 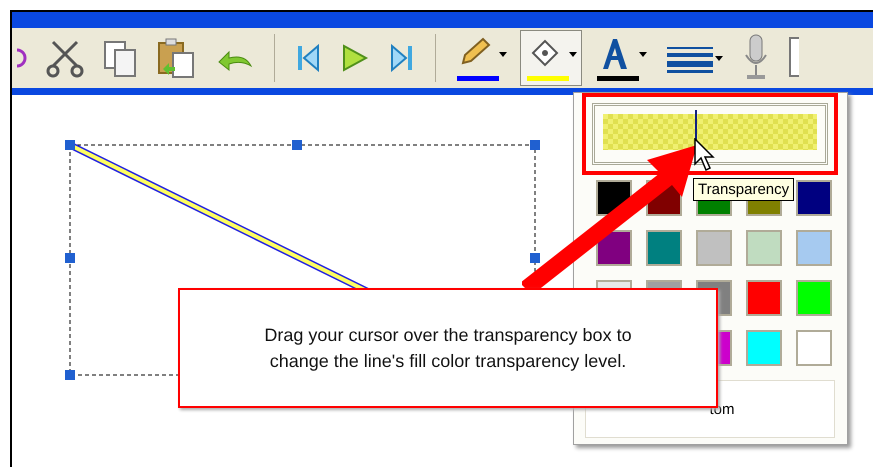 I want to click on transparency-tooltip: Transparency, so click(x=743, y=189).